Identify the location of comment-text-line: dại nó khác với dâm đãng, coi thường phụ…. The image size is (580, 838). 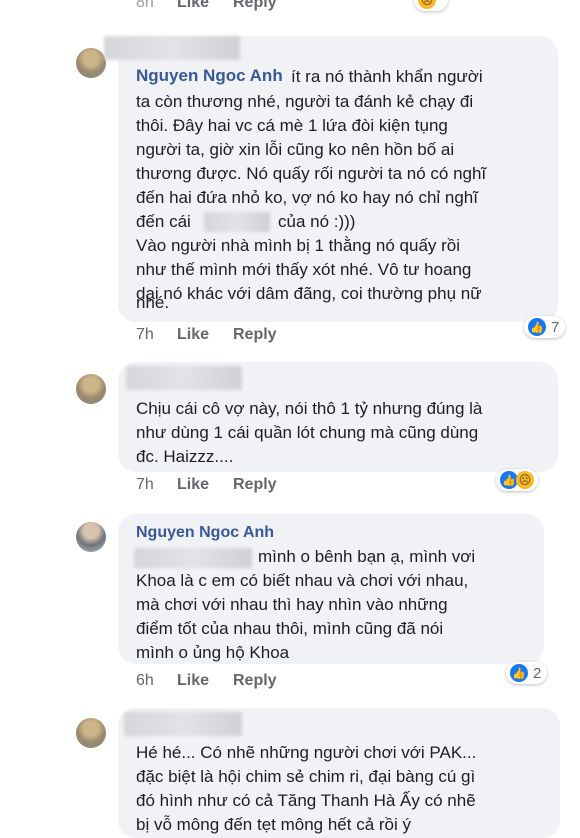
(309, 293).